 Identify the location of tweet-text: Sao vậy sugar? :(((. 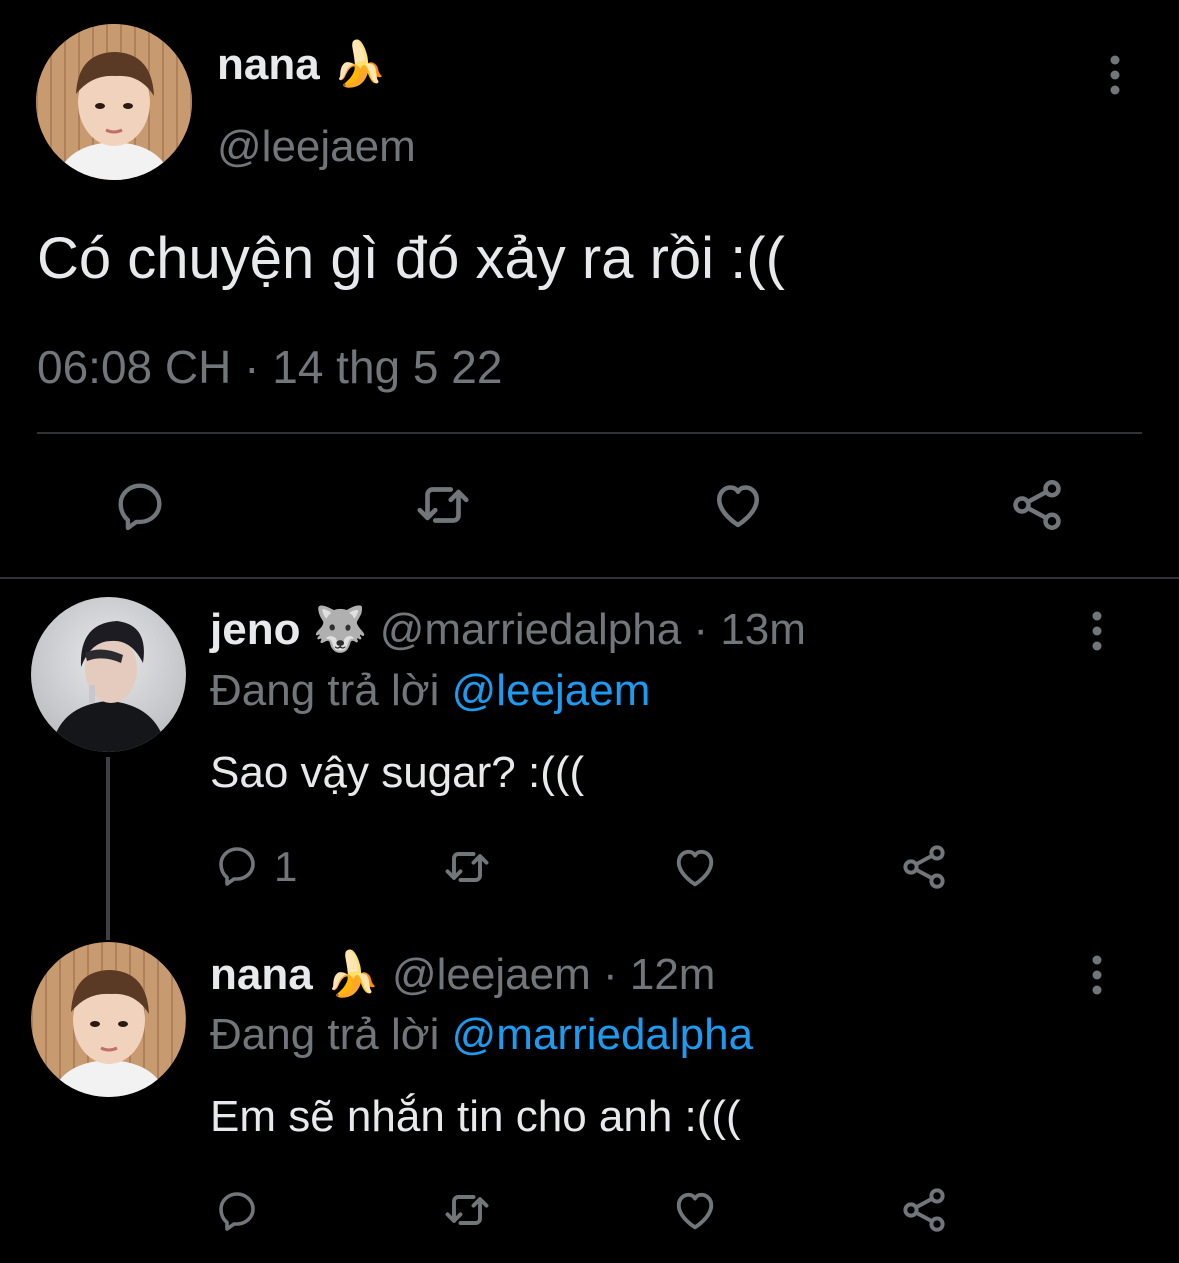
(397, 772).